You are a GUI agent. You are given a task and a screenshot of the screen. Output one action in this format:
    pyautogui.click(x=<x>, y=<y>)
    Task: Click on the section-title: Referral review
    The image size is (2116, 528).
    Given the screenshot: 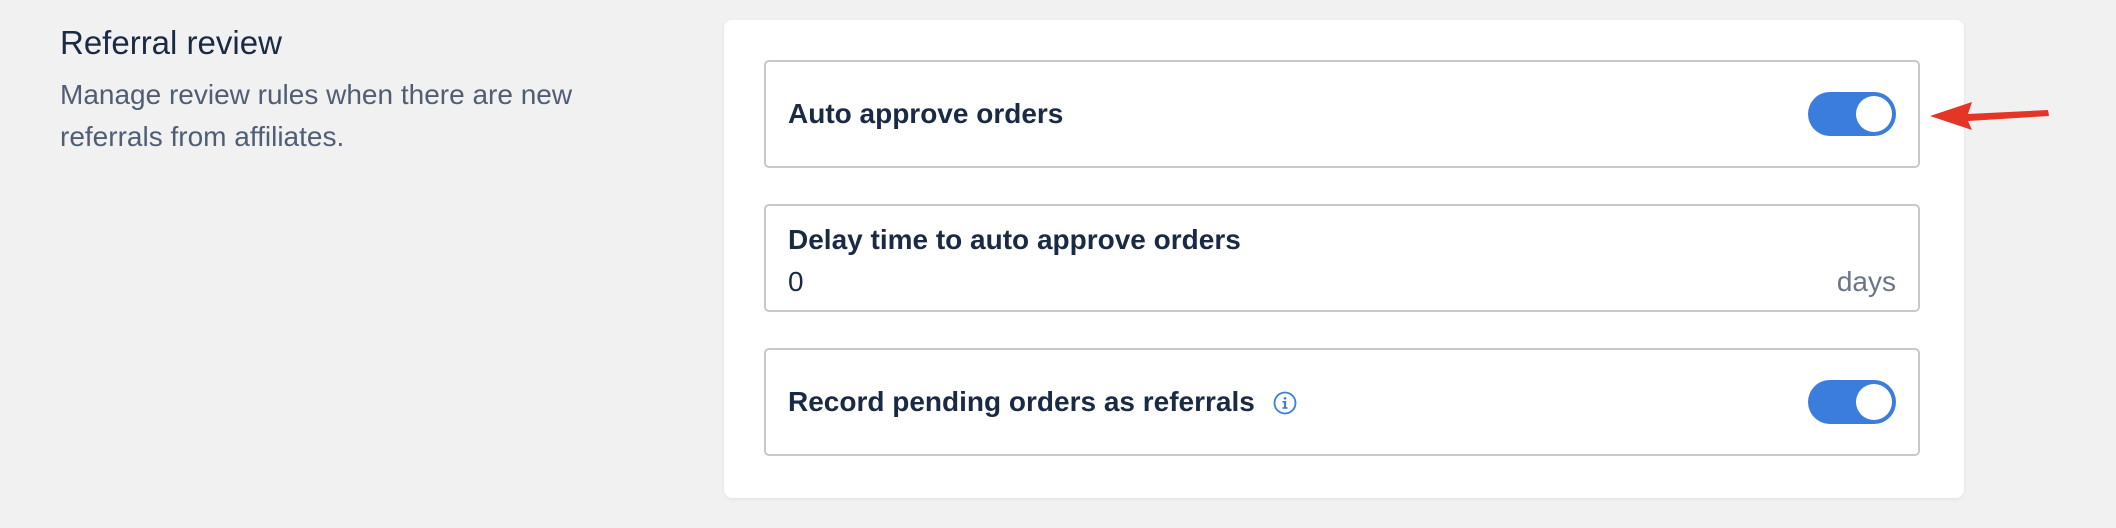 What is the action you would take?
    pyautogui.click(x=171, y=42)
    